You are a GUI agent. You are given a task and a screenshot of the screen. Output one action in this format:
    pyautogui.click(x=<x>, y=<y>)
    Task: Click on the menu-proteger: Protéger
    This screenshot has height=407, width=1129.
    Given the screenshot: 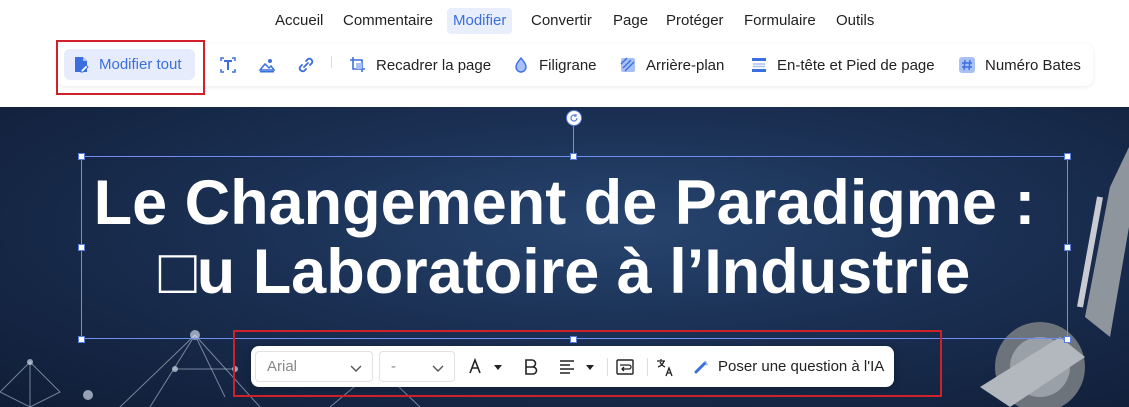 What is the action you would take?
    pyautogui.click(x=695, y=21)
    